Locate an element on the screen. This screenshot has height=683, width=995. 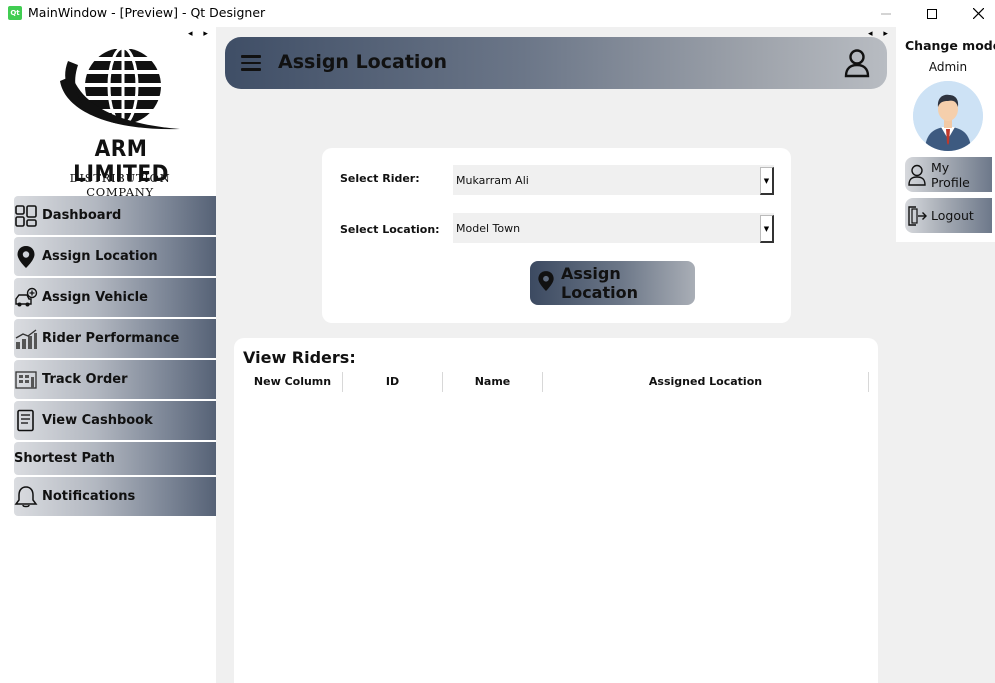
column-header-assigned-location: Assigned Location is located at coordinates (706, 382).